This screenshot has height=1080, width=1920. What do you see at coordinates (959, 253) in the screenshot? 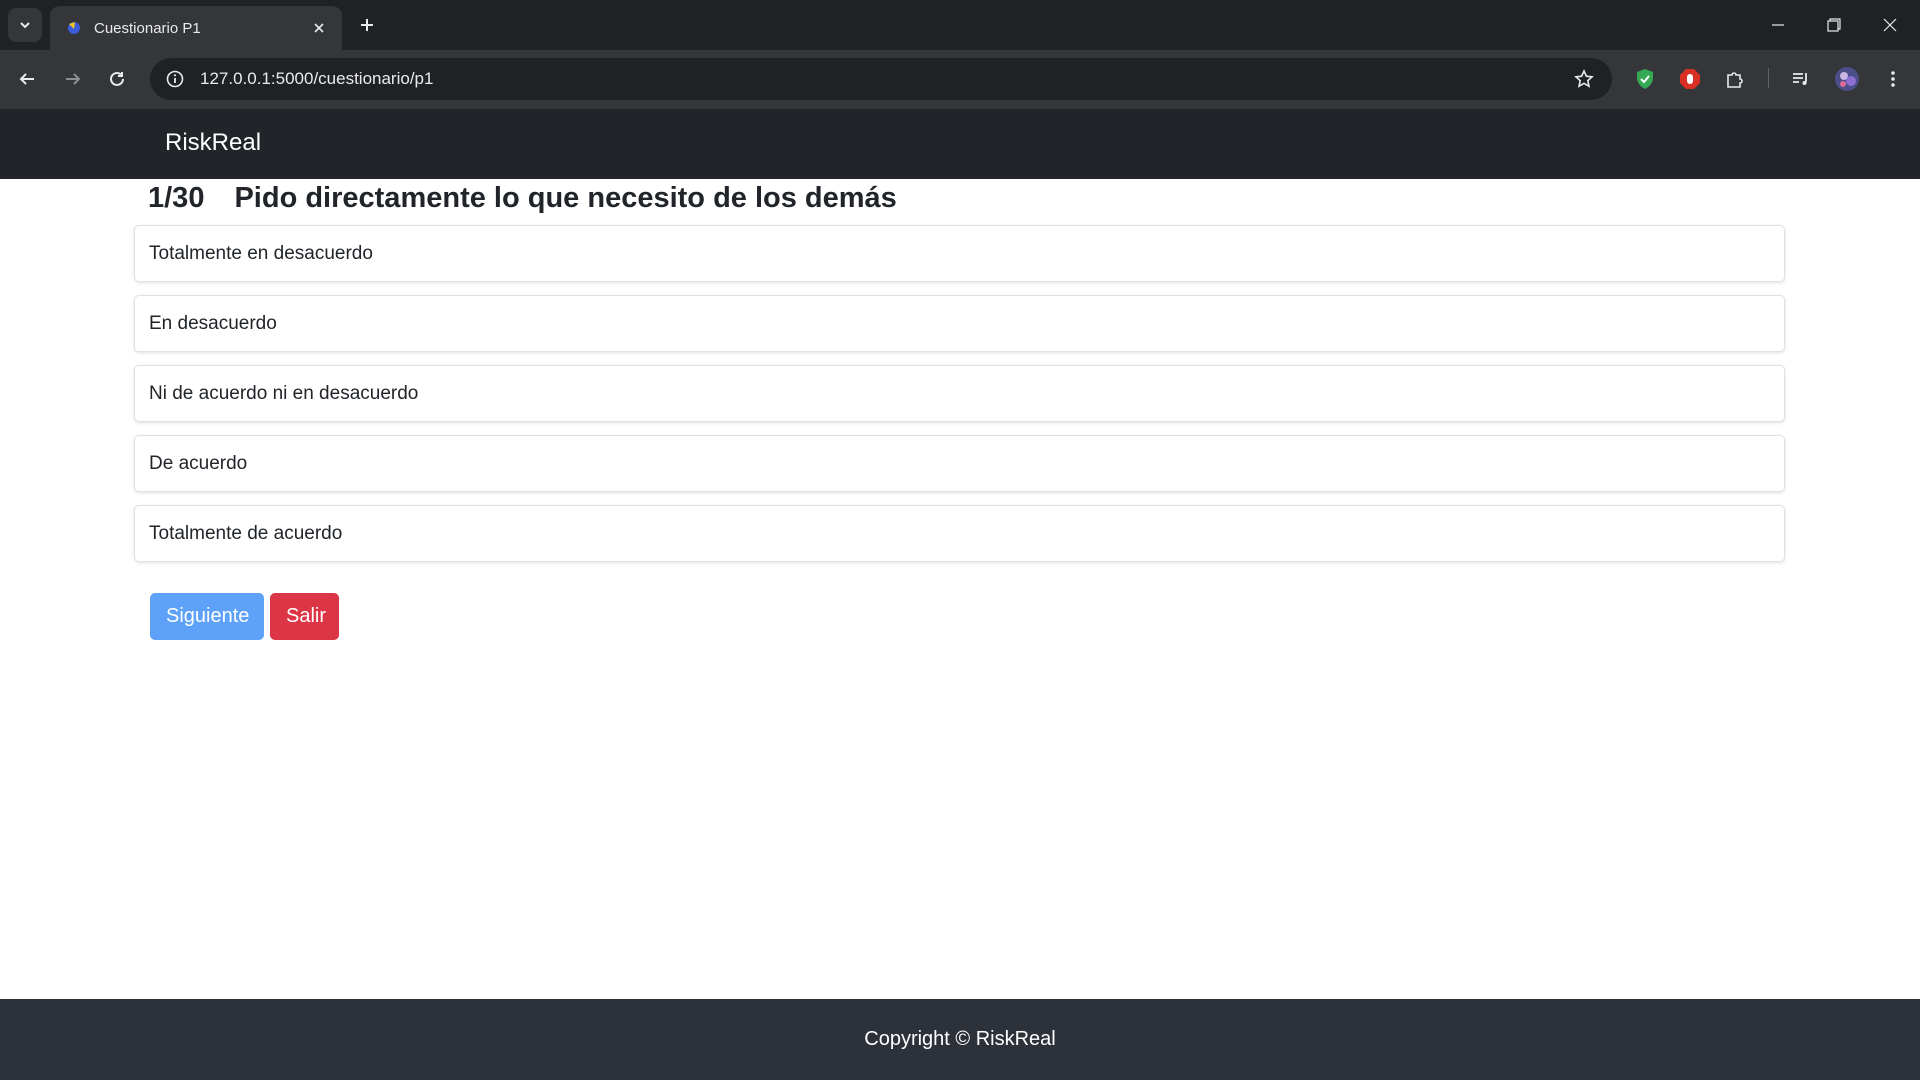
I see `answer-option-totalmente-en-desacuerdo: Totalmente en desacuerdo` at bounding box center [959, 253].